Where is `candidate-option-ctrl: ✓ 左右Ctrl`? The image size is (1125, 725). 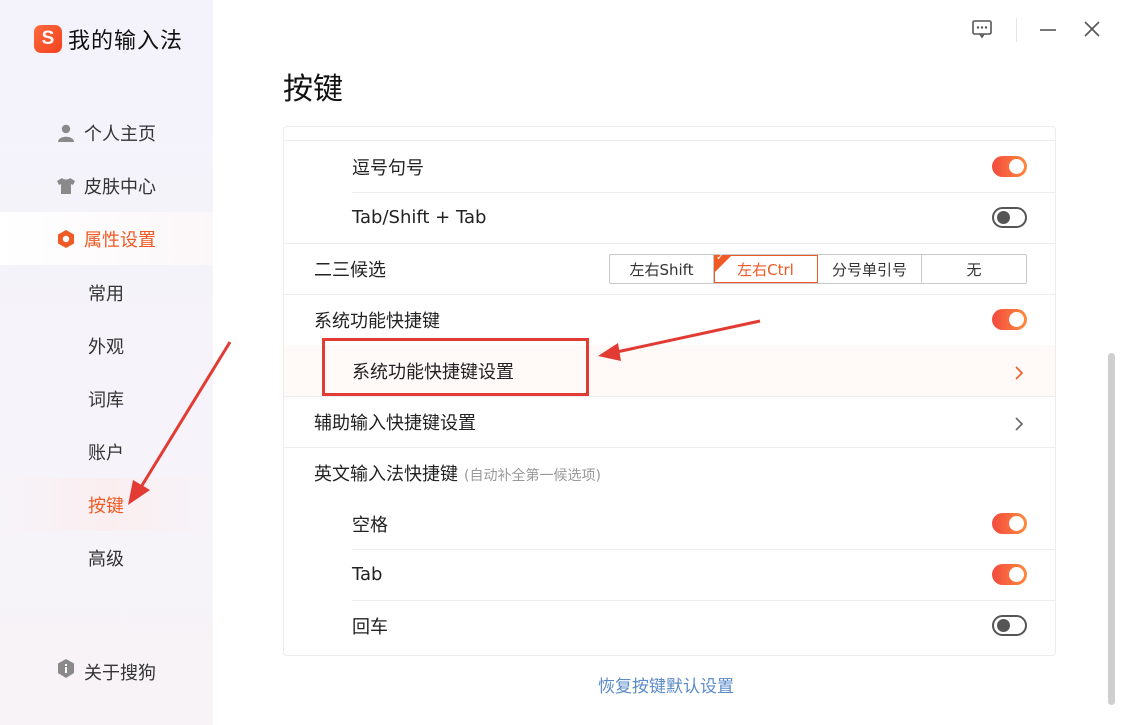
candidate-option-ctrl: ✓ 左右Ctrl is located at coordinates (766, 267).